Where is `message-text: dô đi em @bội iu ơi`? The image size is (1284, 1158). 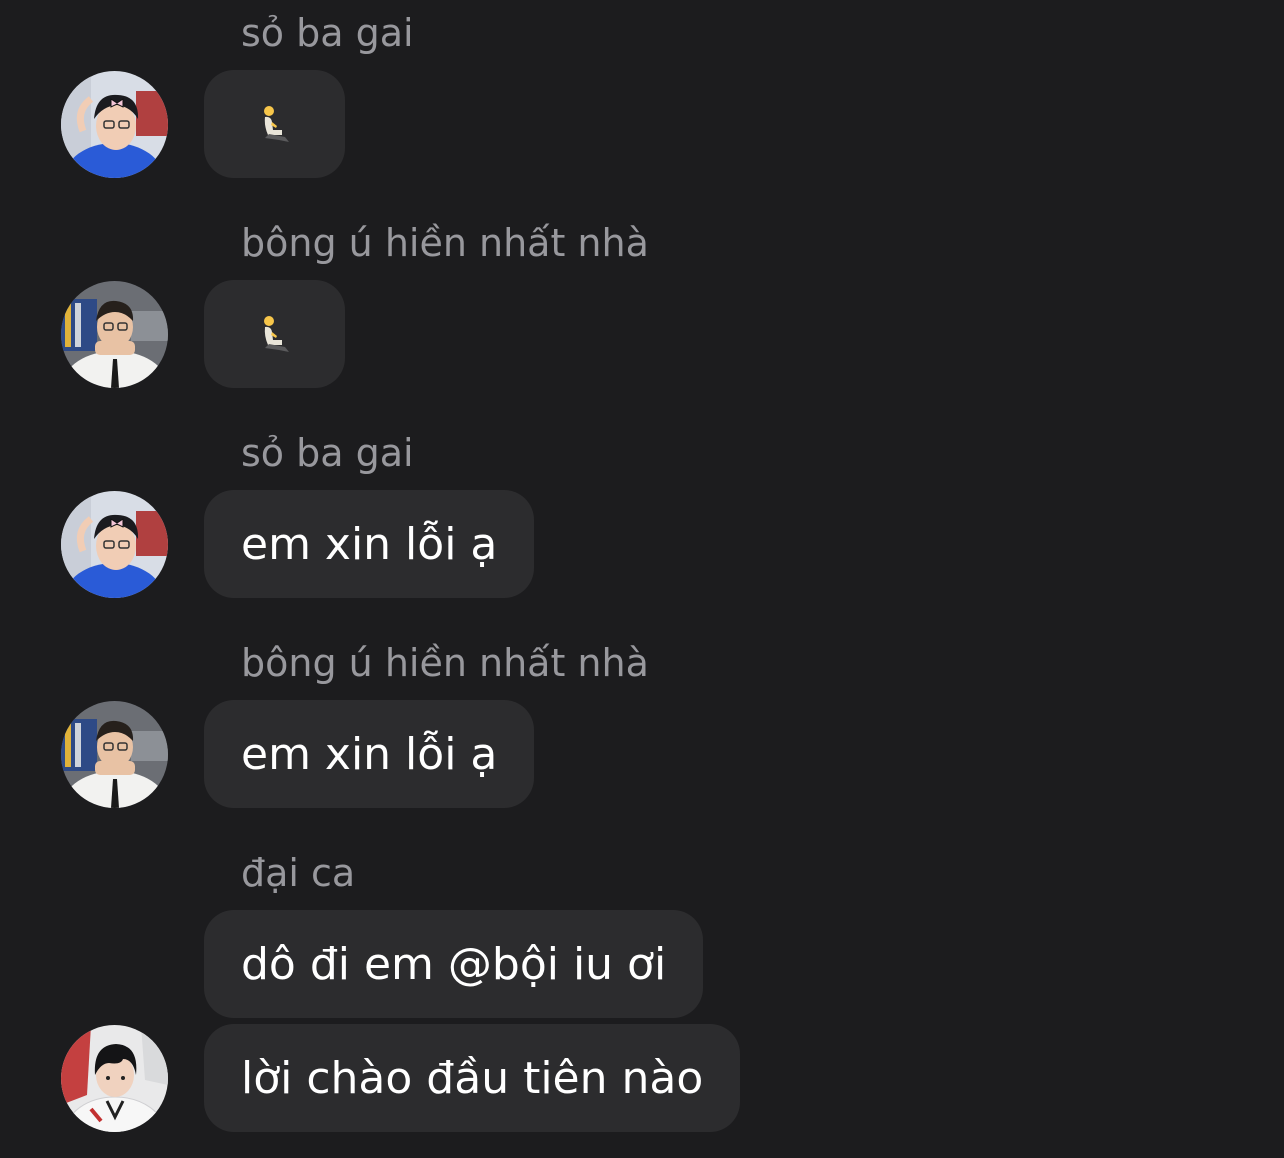
message-text: dô đi em @bội iu ơi is located at coordinates (454, 964).